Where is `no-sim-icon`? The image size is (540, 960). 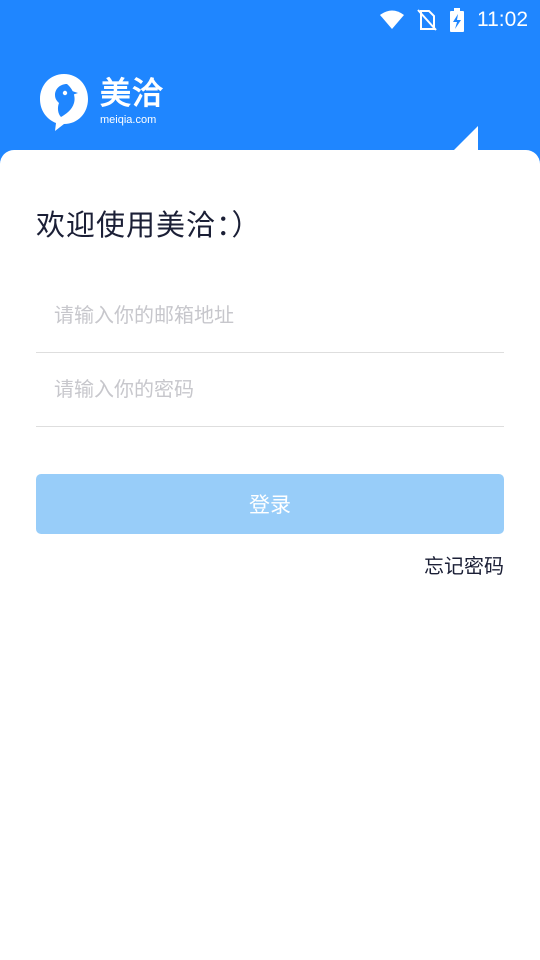
no-sim-icon is located at coordinates (427, 20).